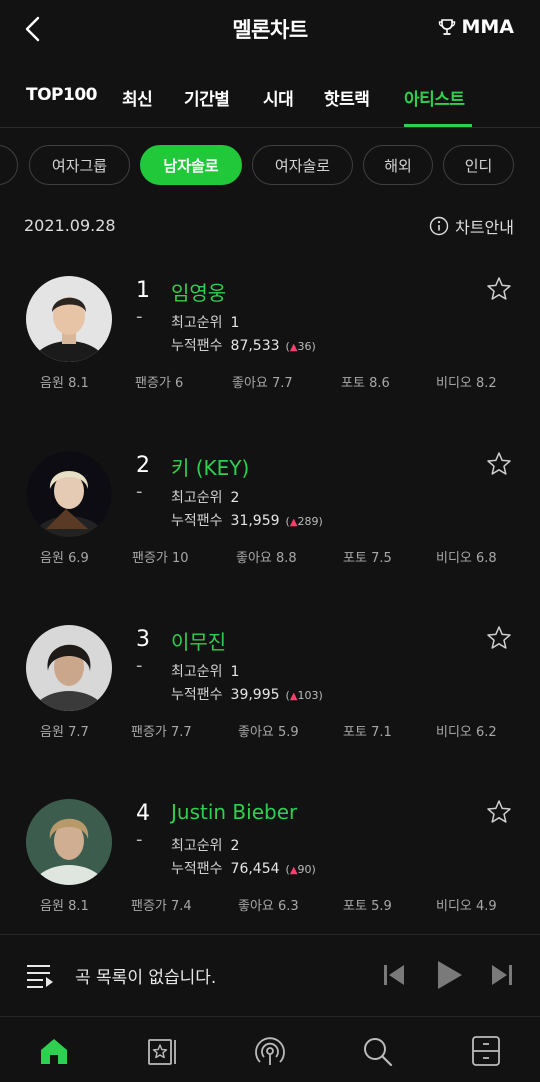 Image resolution: width=540 pixels, height=1082 pixels. What do you see at coordinates (143, 290) in the screenshot?
I see `rank-number: 1` at bounding box center [143, 290].